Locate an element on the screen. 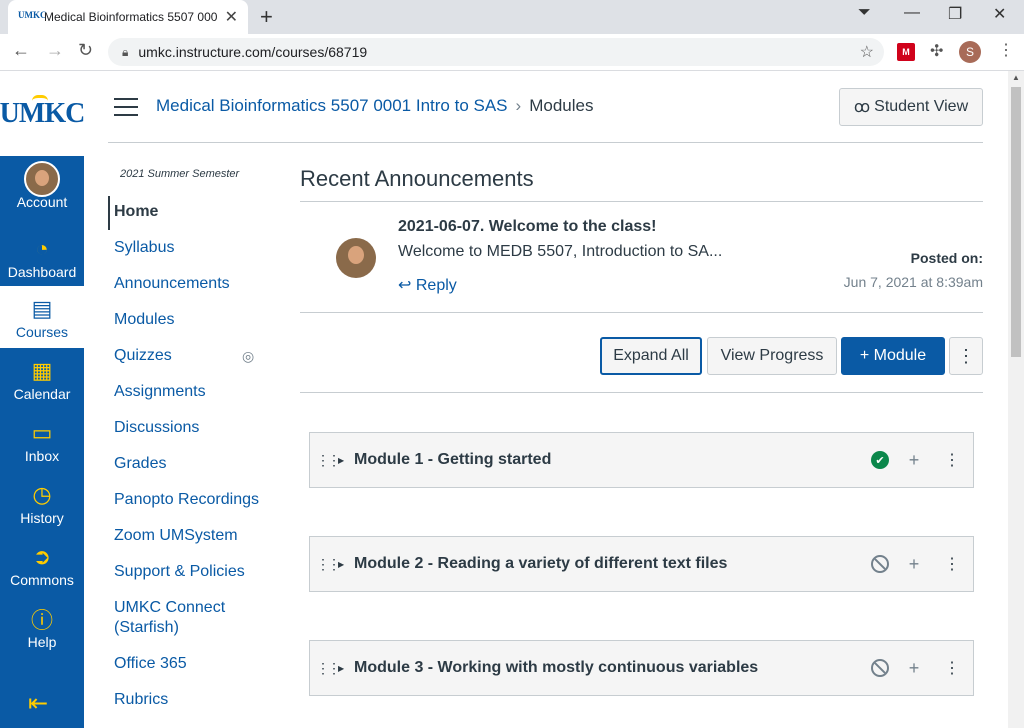 The height and width of the screenshot is (728, 1024). window-close-icon: ✕ is located at coordinates (999, 14).